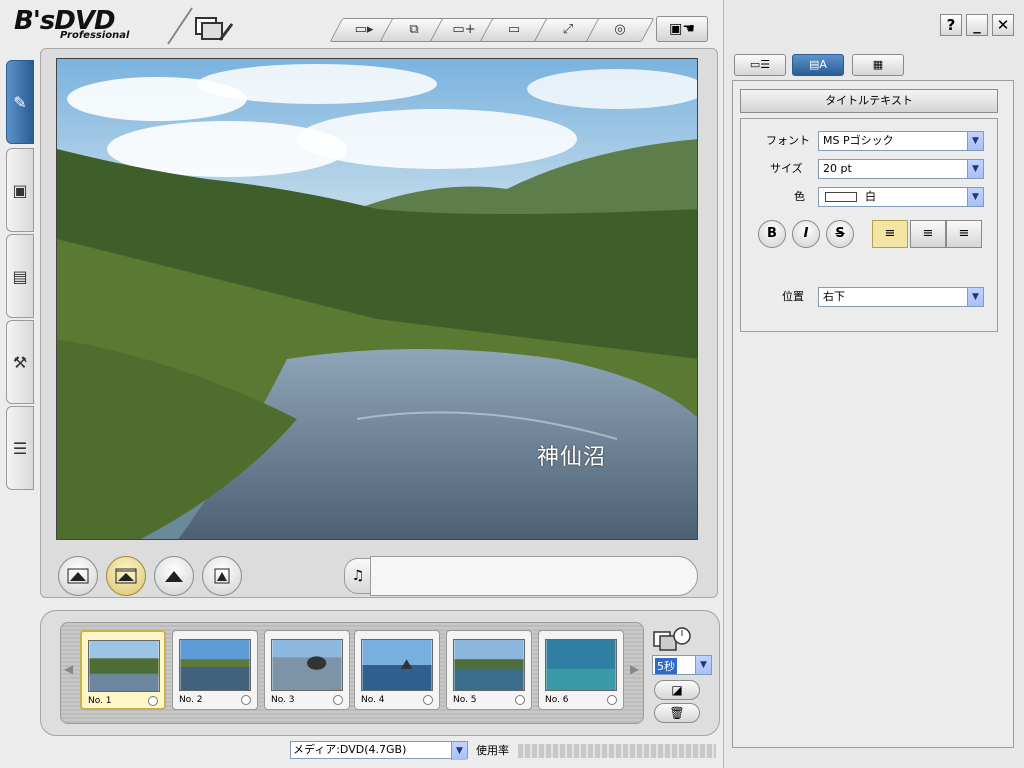 This screenshot has height=768, width=1024. I want to click on trash-icon: 🗑, so click(677, 713).